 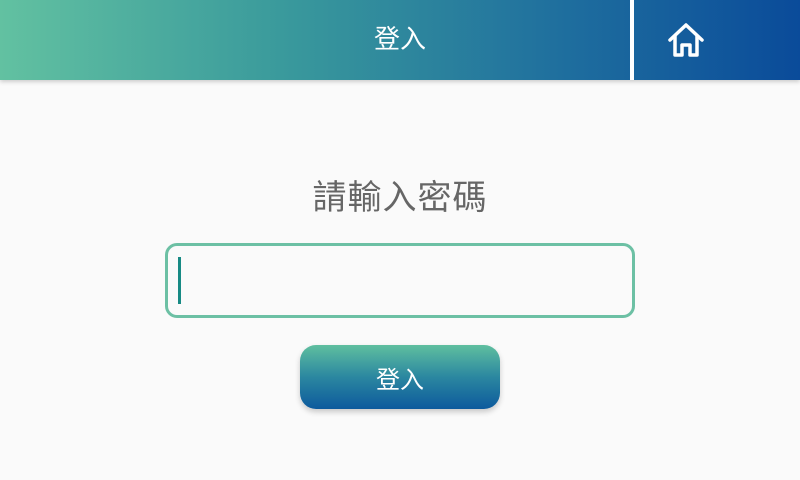 What do you see at coordinates (686, 40) in the screenshot?
I see `home-icon` at bounding box center [686, 40].